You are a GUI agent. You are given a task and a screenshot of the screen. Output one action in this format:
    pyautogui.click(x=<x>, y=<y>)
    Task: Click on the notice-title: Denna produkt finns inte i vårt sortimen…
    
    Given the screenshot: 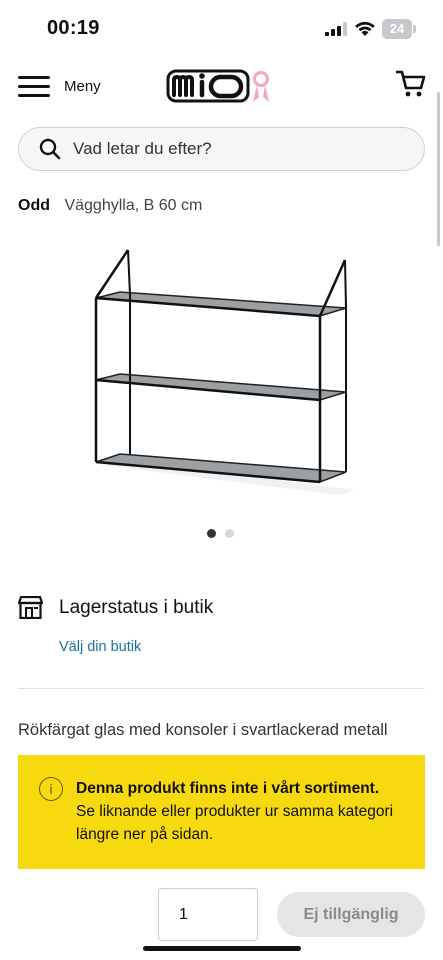 What is the action you would take?
    pyautogui.click(x=228, y=788)
    